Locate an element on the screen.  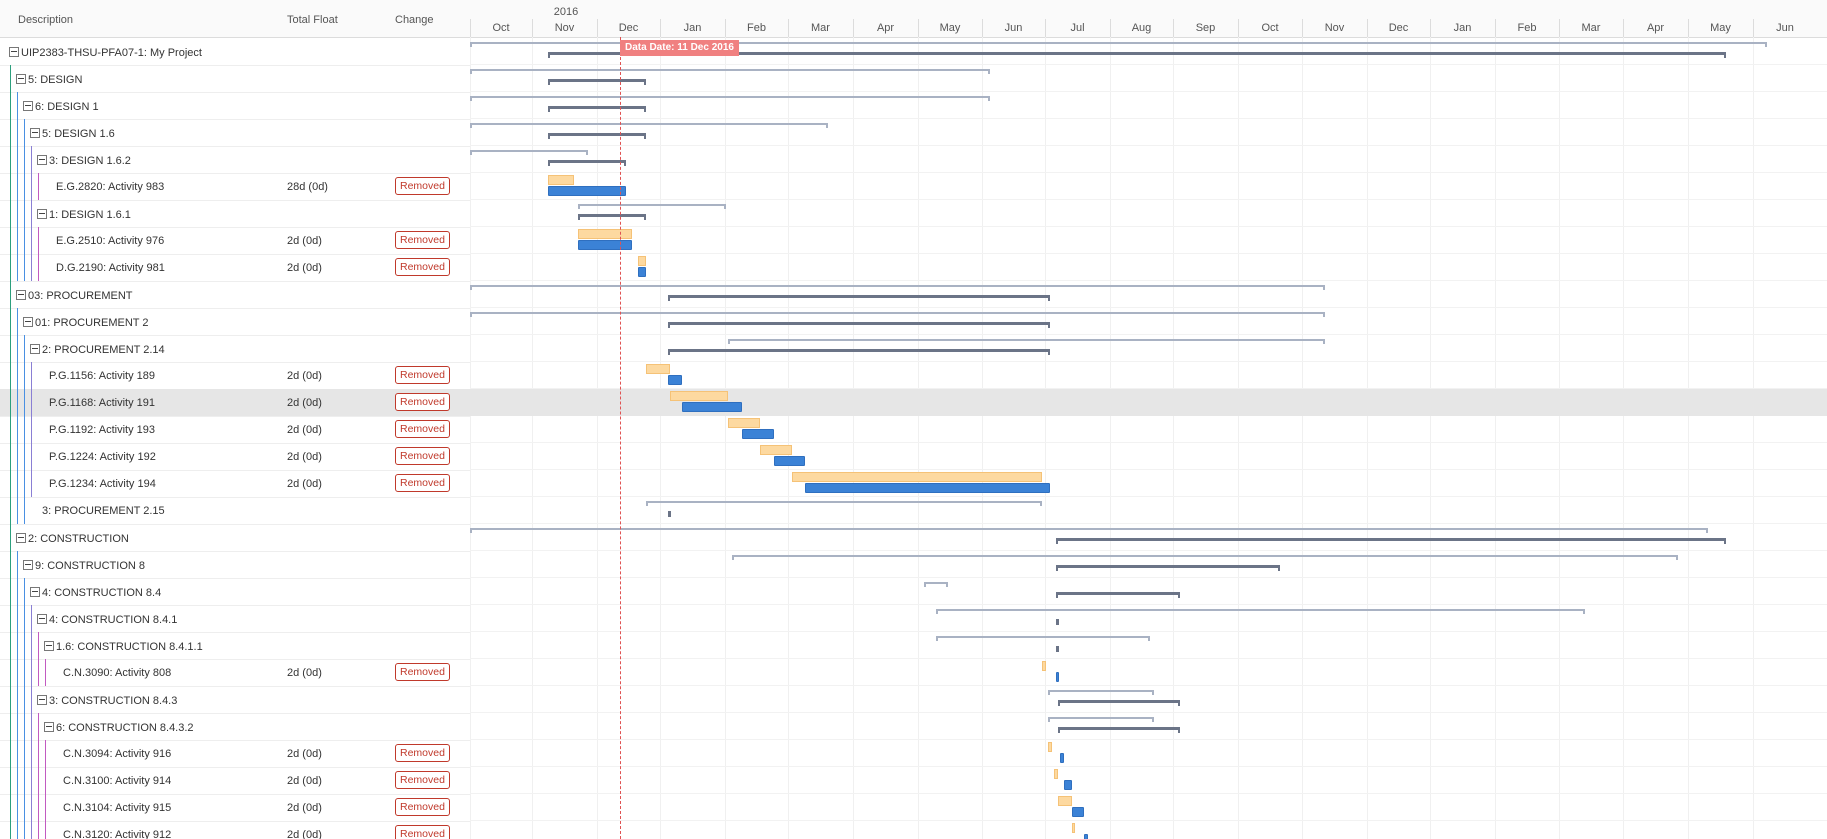
column-header-description: Description is located at coordinates (45, 20).